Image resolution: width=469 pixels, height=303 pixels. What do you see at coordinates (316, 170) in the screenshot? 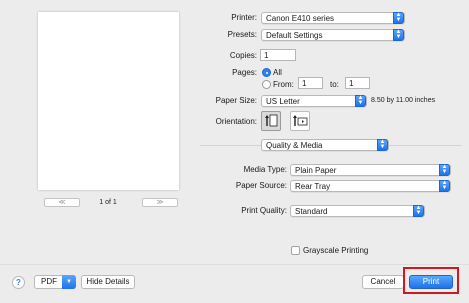
I see `media-type-value: Plain Paper` at bounding box center [316, 170].